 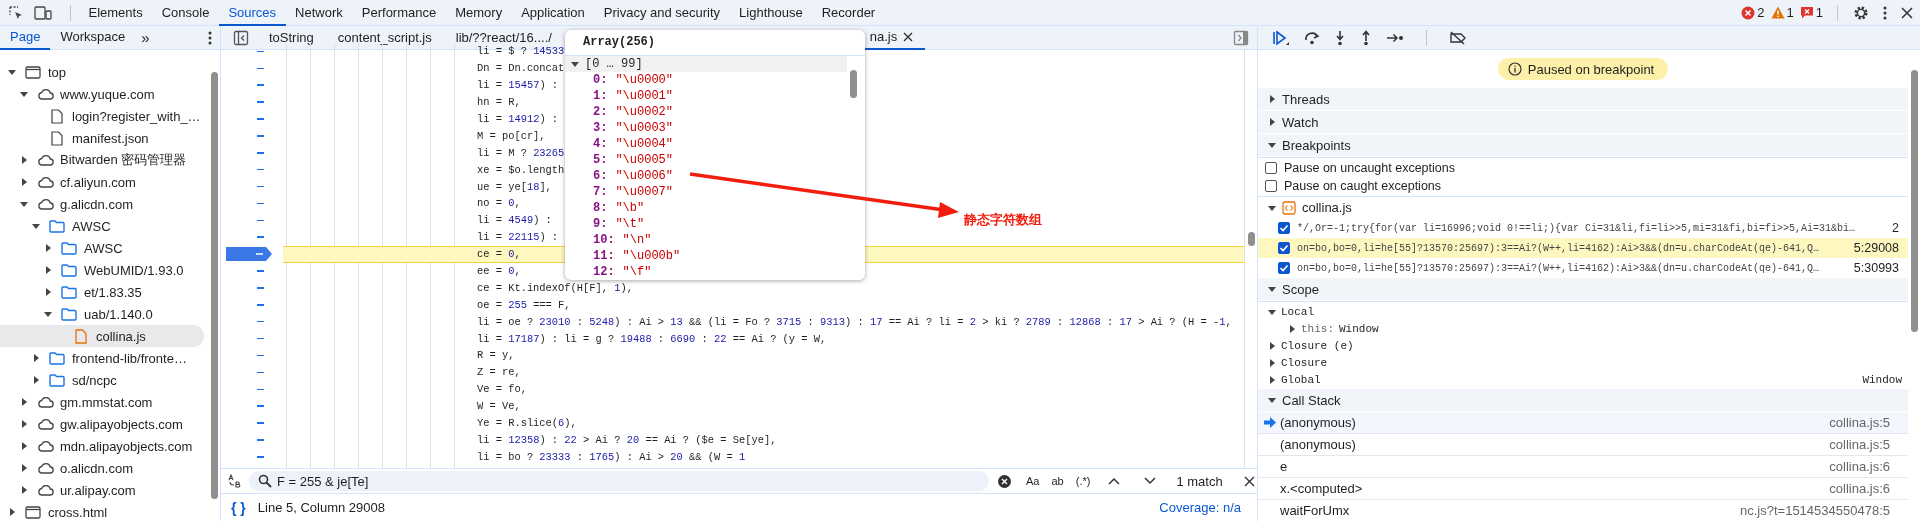 What do you see at coordinates (848, 13) in the screenshot?
I see `panel-tab: Recorder` at bounding box center [848, 13].